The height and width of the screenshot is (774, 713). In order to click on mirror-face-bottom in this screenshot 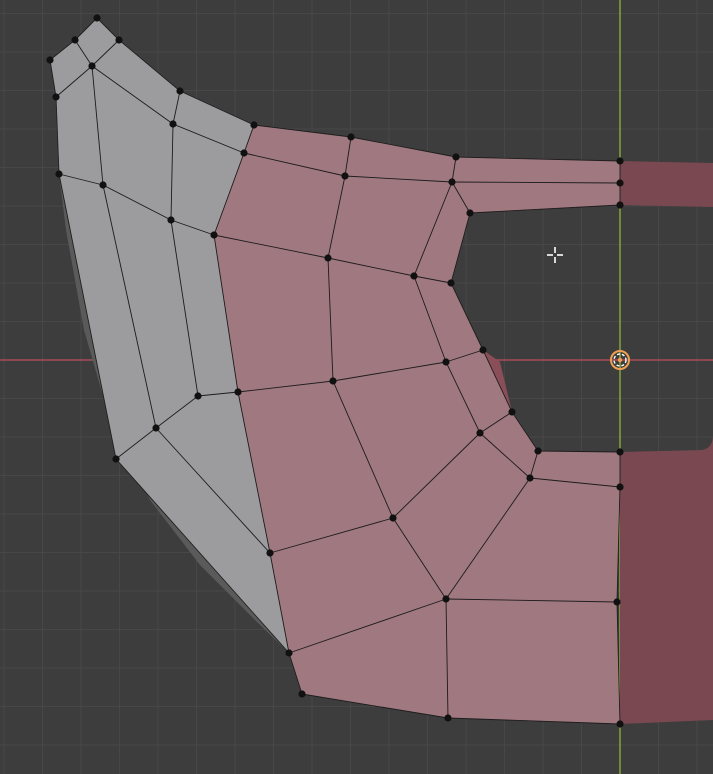, I will do `click(666, 579)`.